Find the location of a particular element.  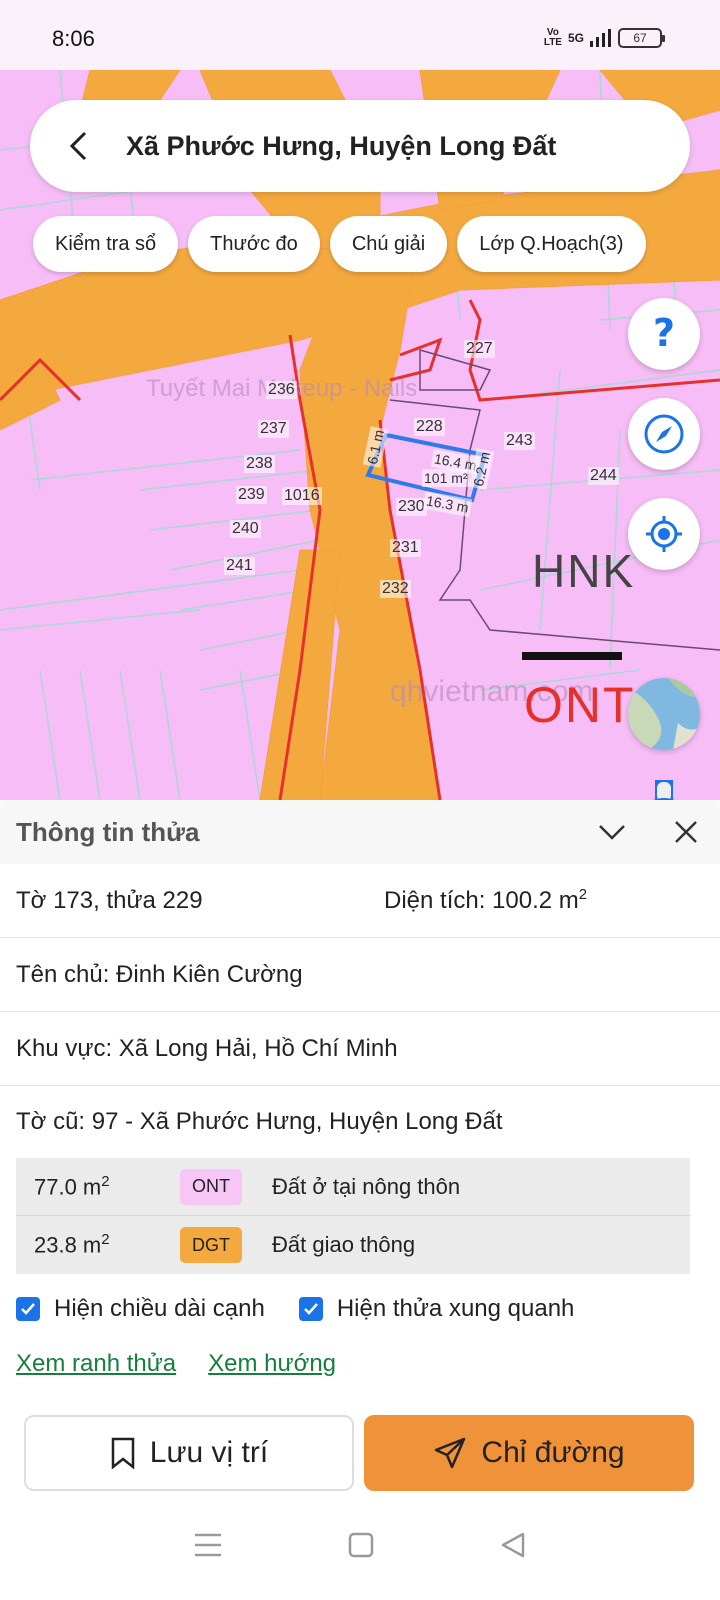

parcel-label: 1016 is located at coordinates (302, 496).